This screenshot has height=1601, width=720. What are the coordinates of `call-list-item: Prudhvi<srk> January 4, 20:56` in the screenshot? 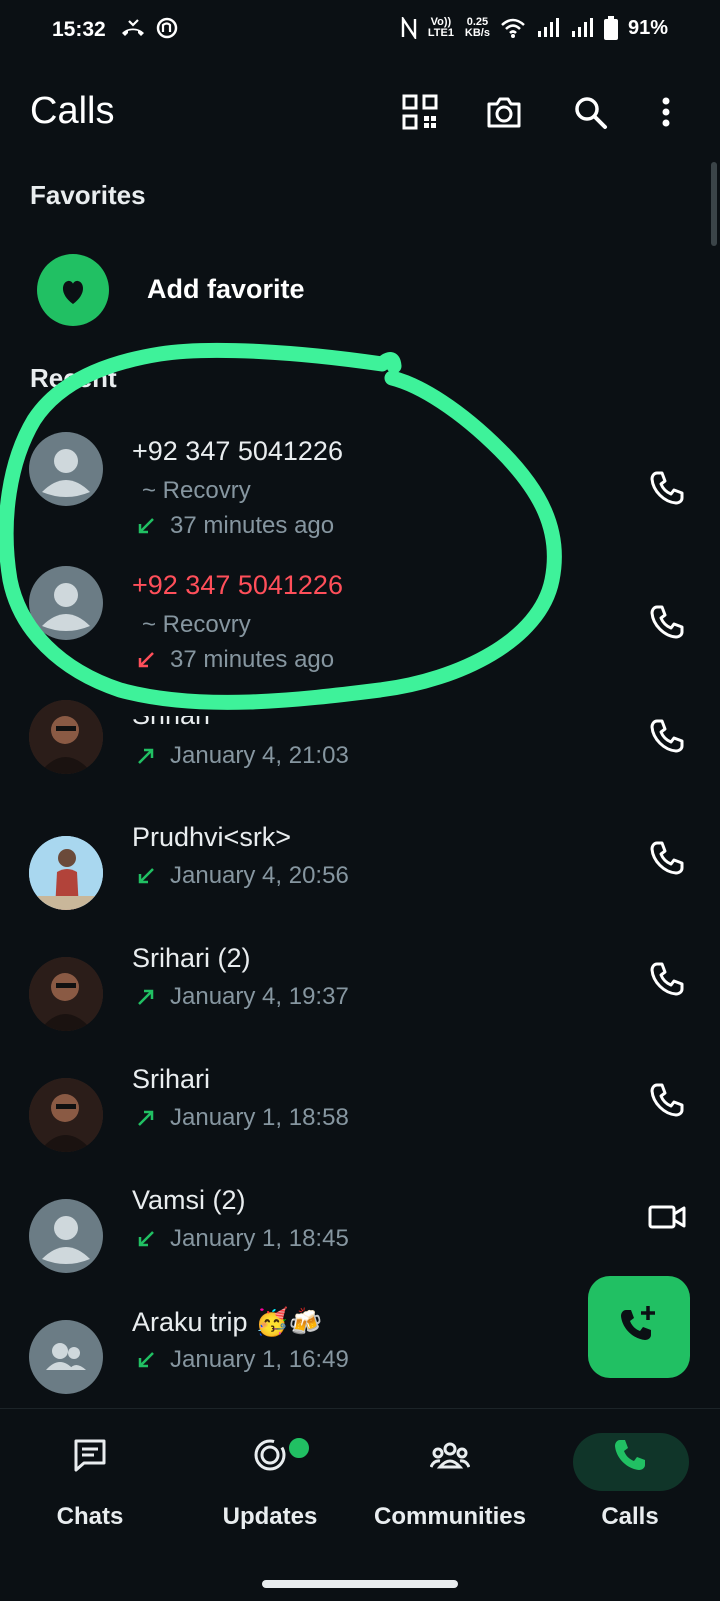 It's located at (360, 889).